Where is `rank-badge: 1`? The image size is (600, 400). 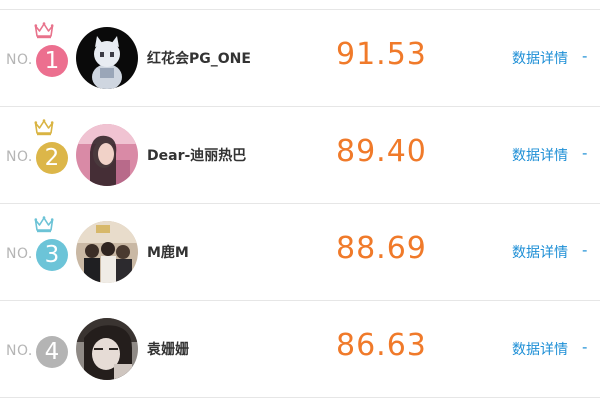
rank-badge: 1 is located at coordinates (52, 61).